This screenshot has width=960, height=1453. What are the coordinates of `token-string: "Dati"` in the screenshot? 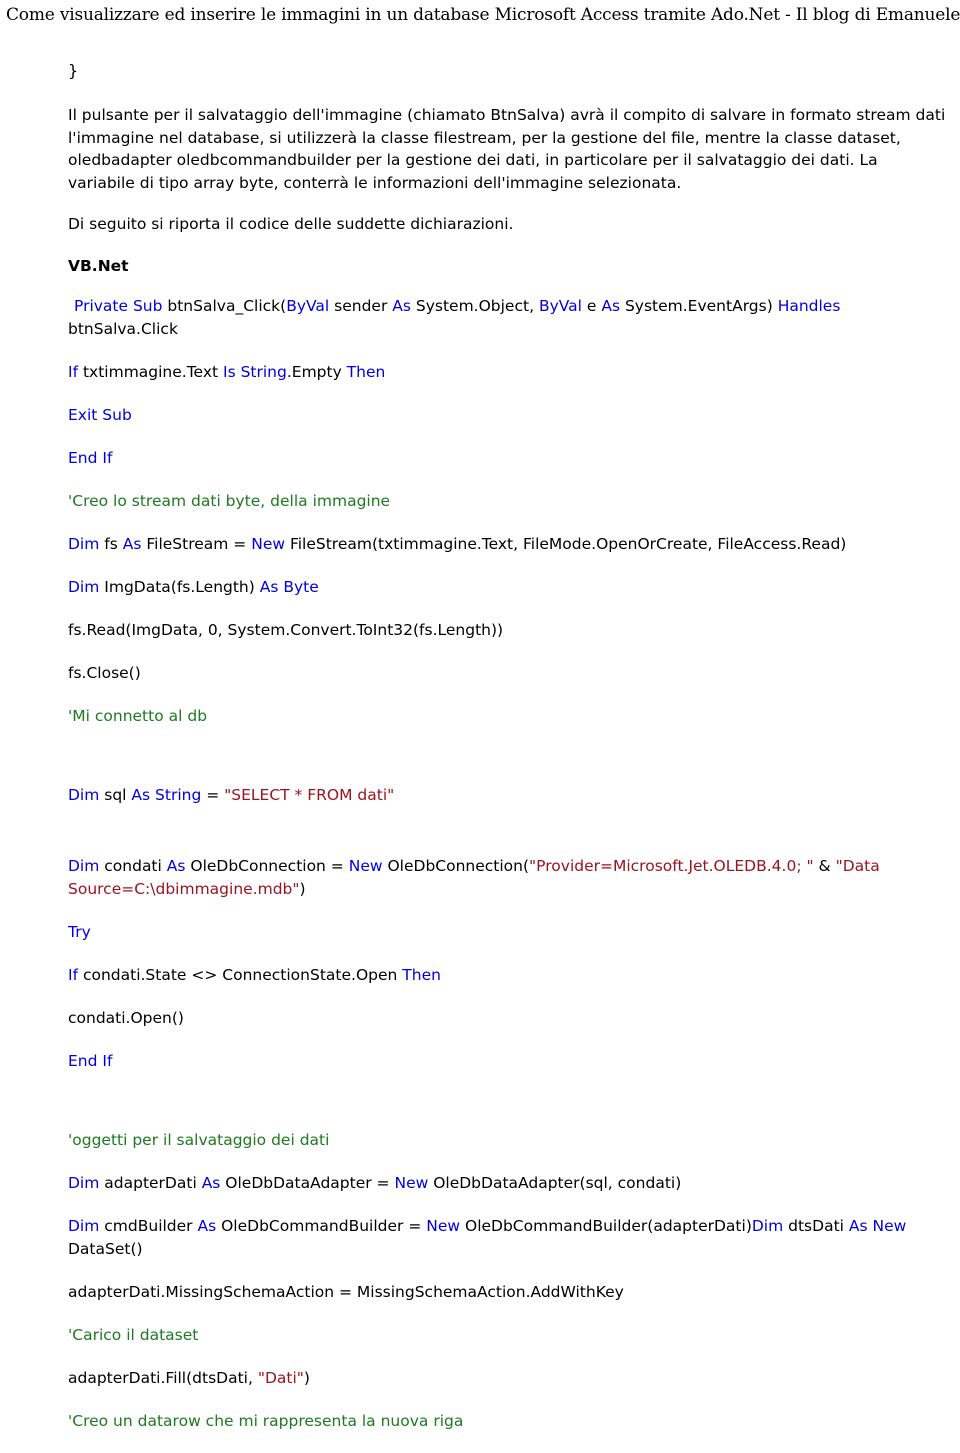 It's located at (280, 1377).